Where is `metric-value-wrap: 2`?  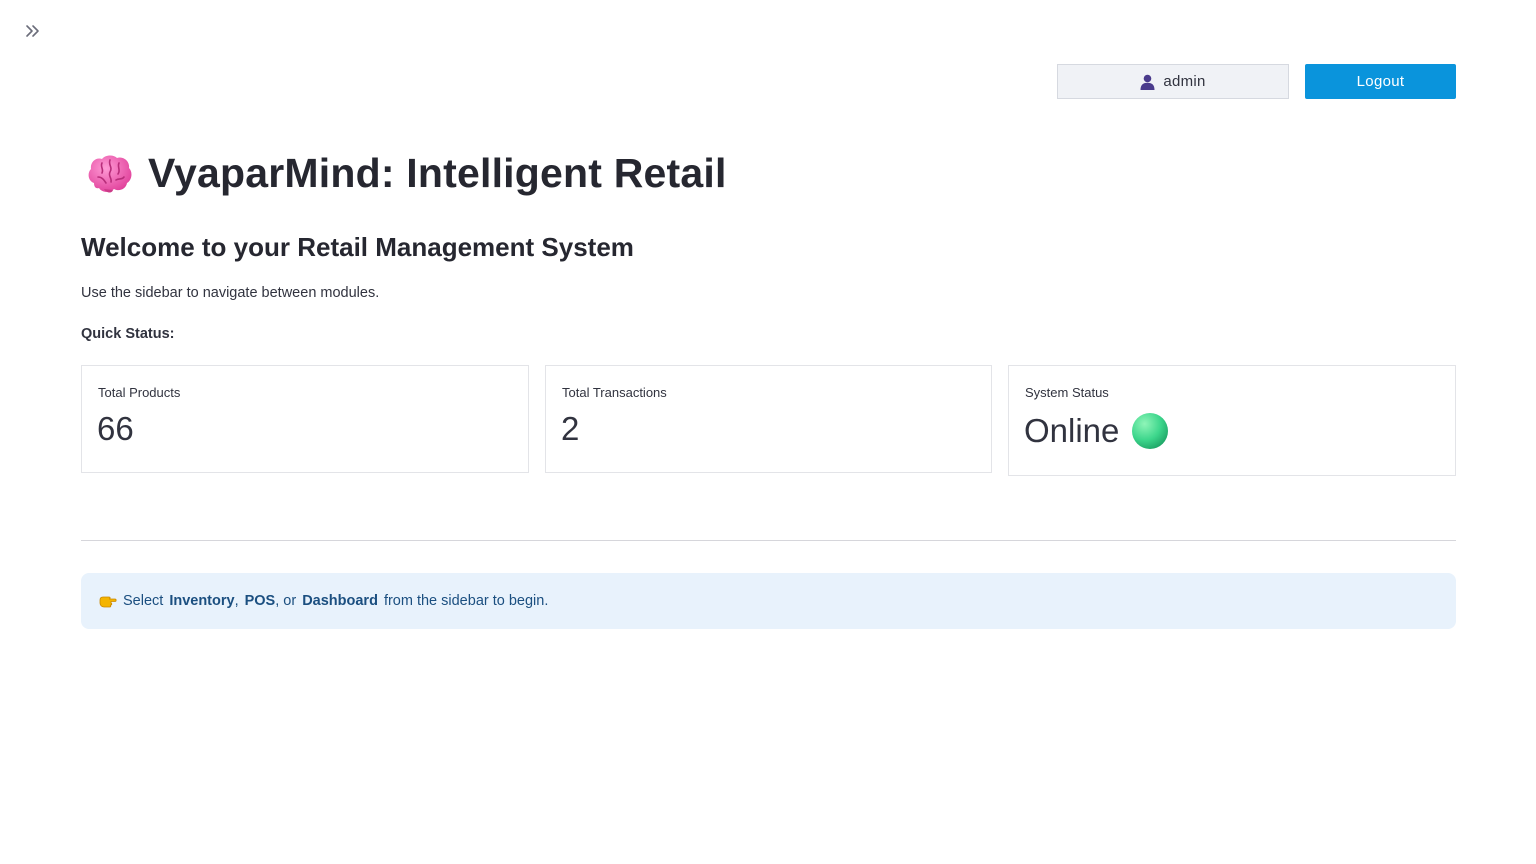
metric-value-wrap: 2 is located at coordinates (570, 429).